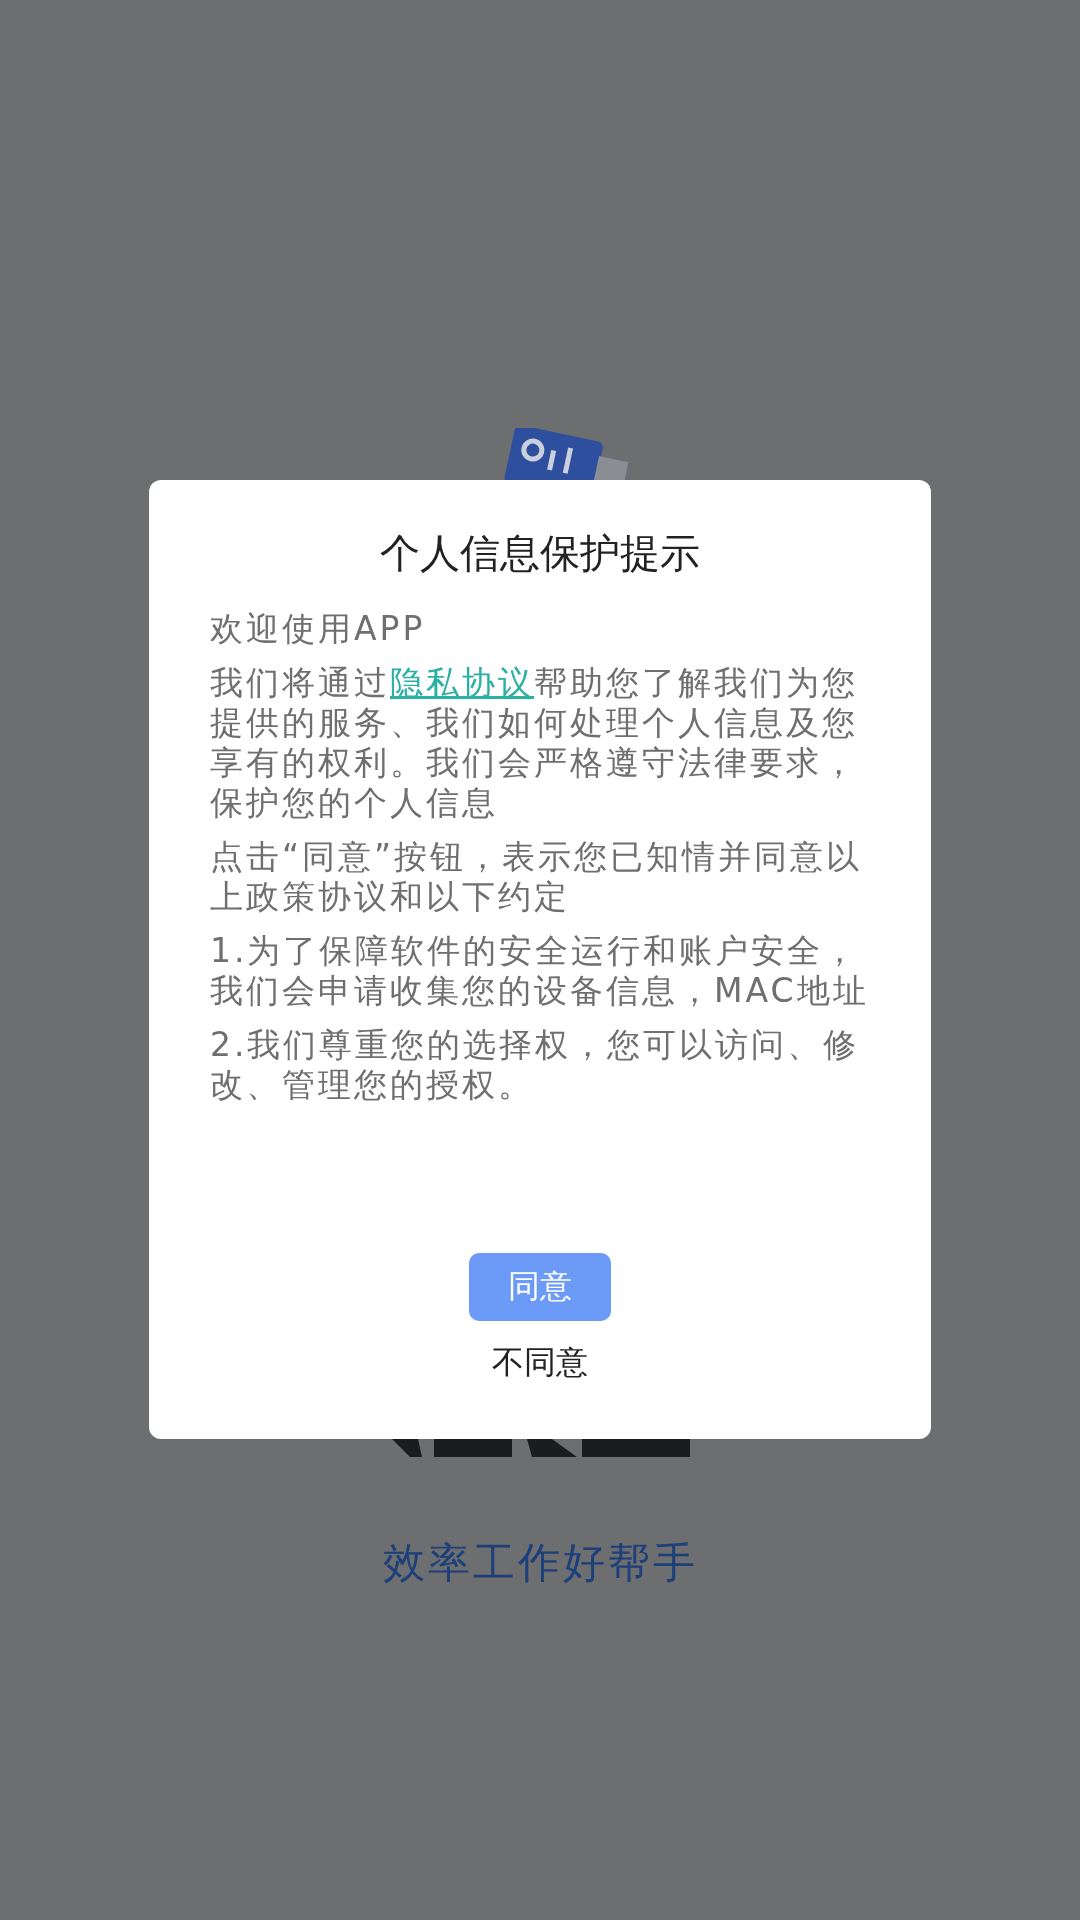  Describe the element at coordinates (540, 1287) in the screenshot. I see `agree-button: 同意` at that location.